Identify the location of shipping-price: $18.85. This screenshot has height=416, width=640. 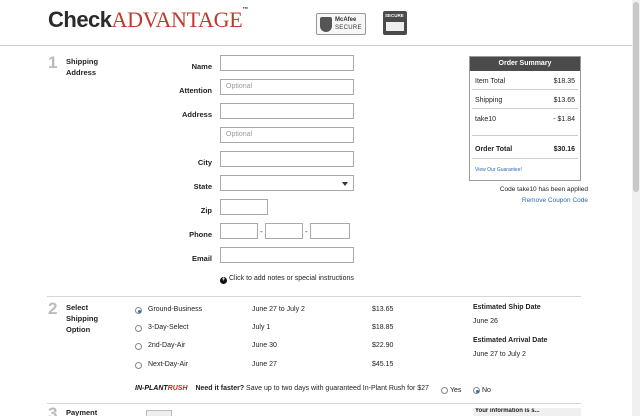
(383, 327).